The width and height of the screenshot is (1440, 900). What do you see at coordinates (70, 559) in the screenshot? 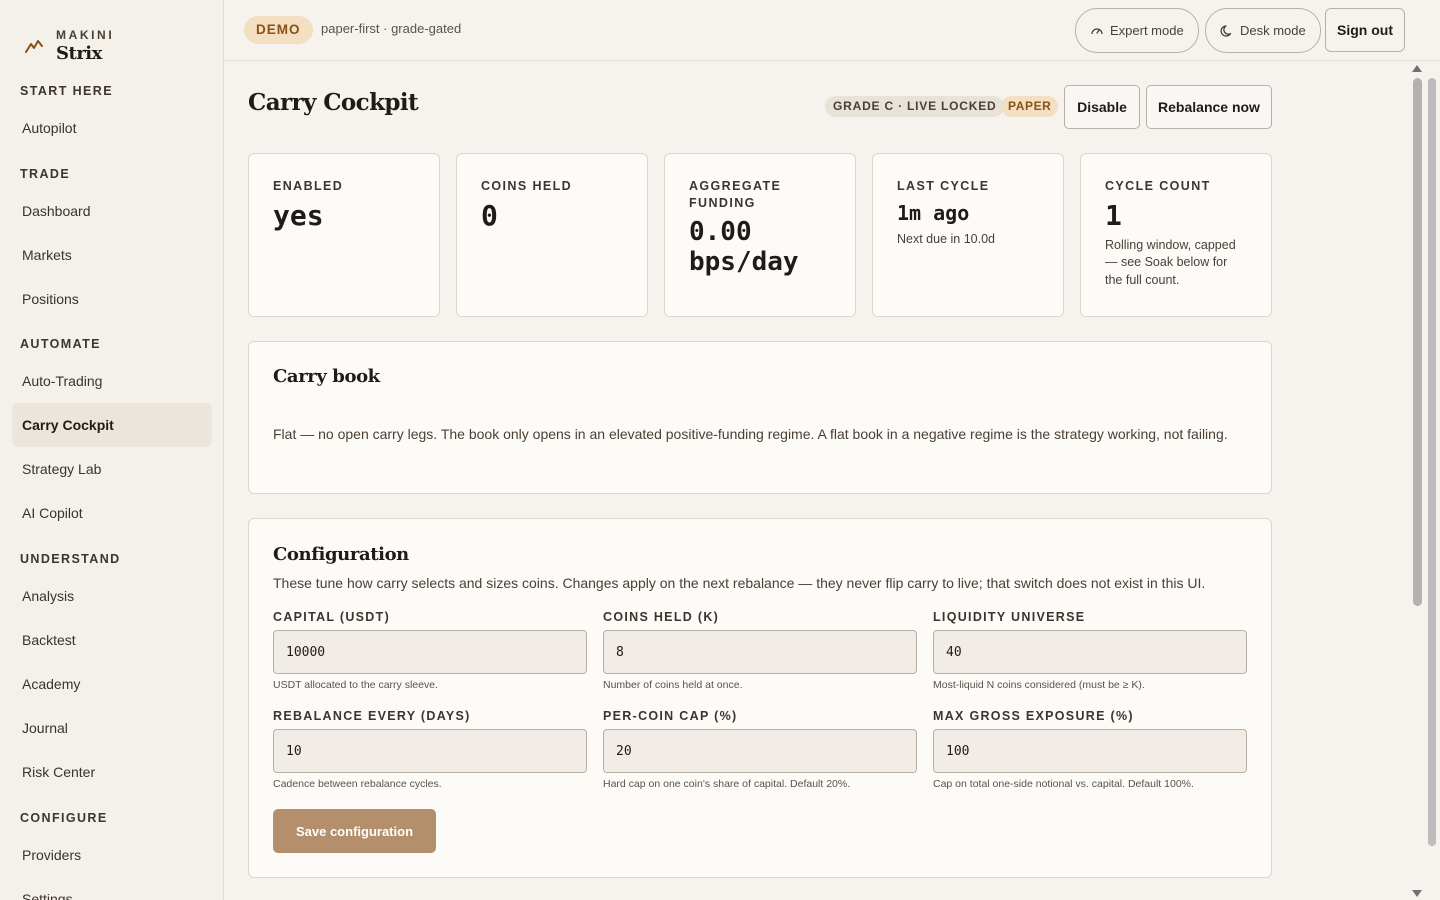
I see `nav-section-understand: UNDERSTAND` at bounding box center [70, 559].